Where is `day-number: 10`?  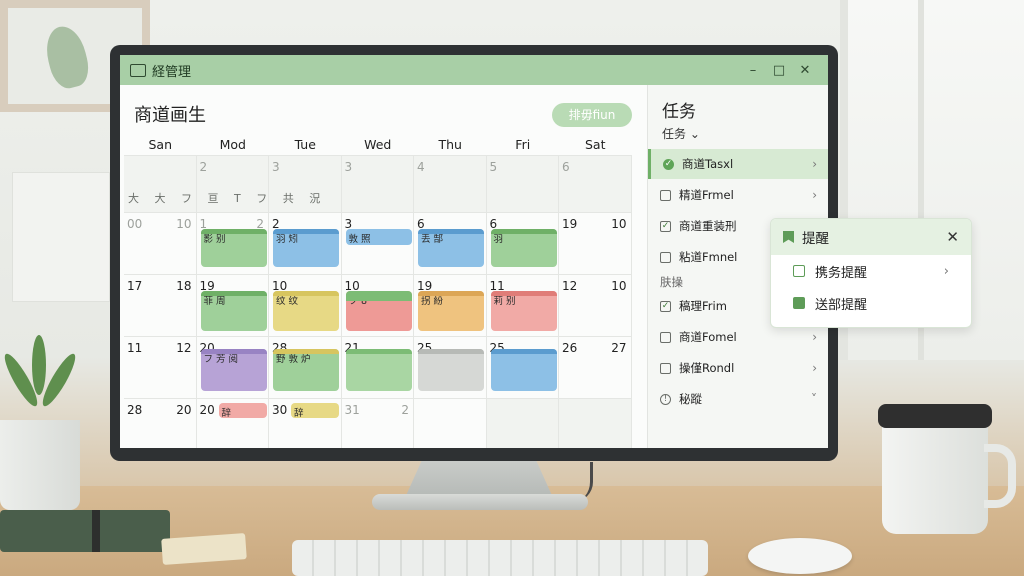 day-number: 10 is located at coordinates (619, 224).